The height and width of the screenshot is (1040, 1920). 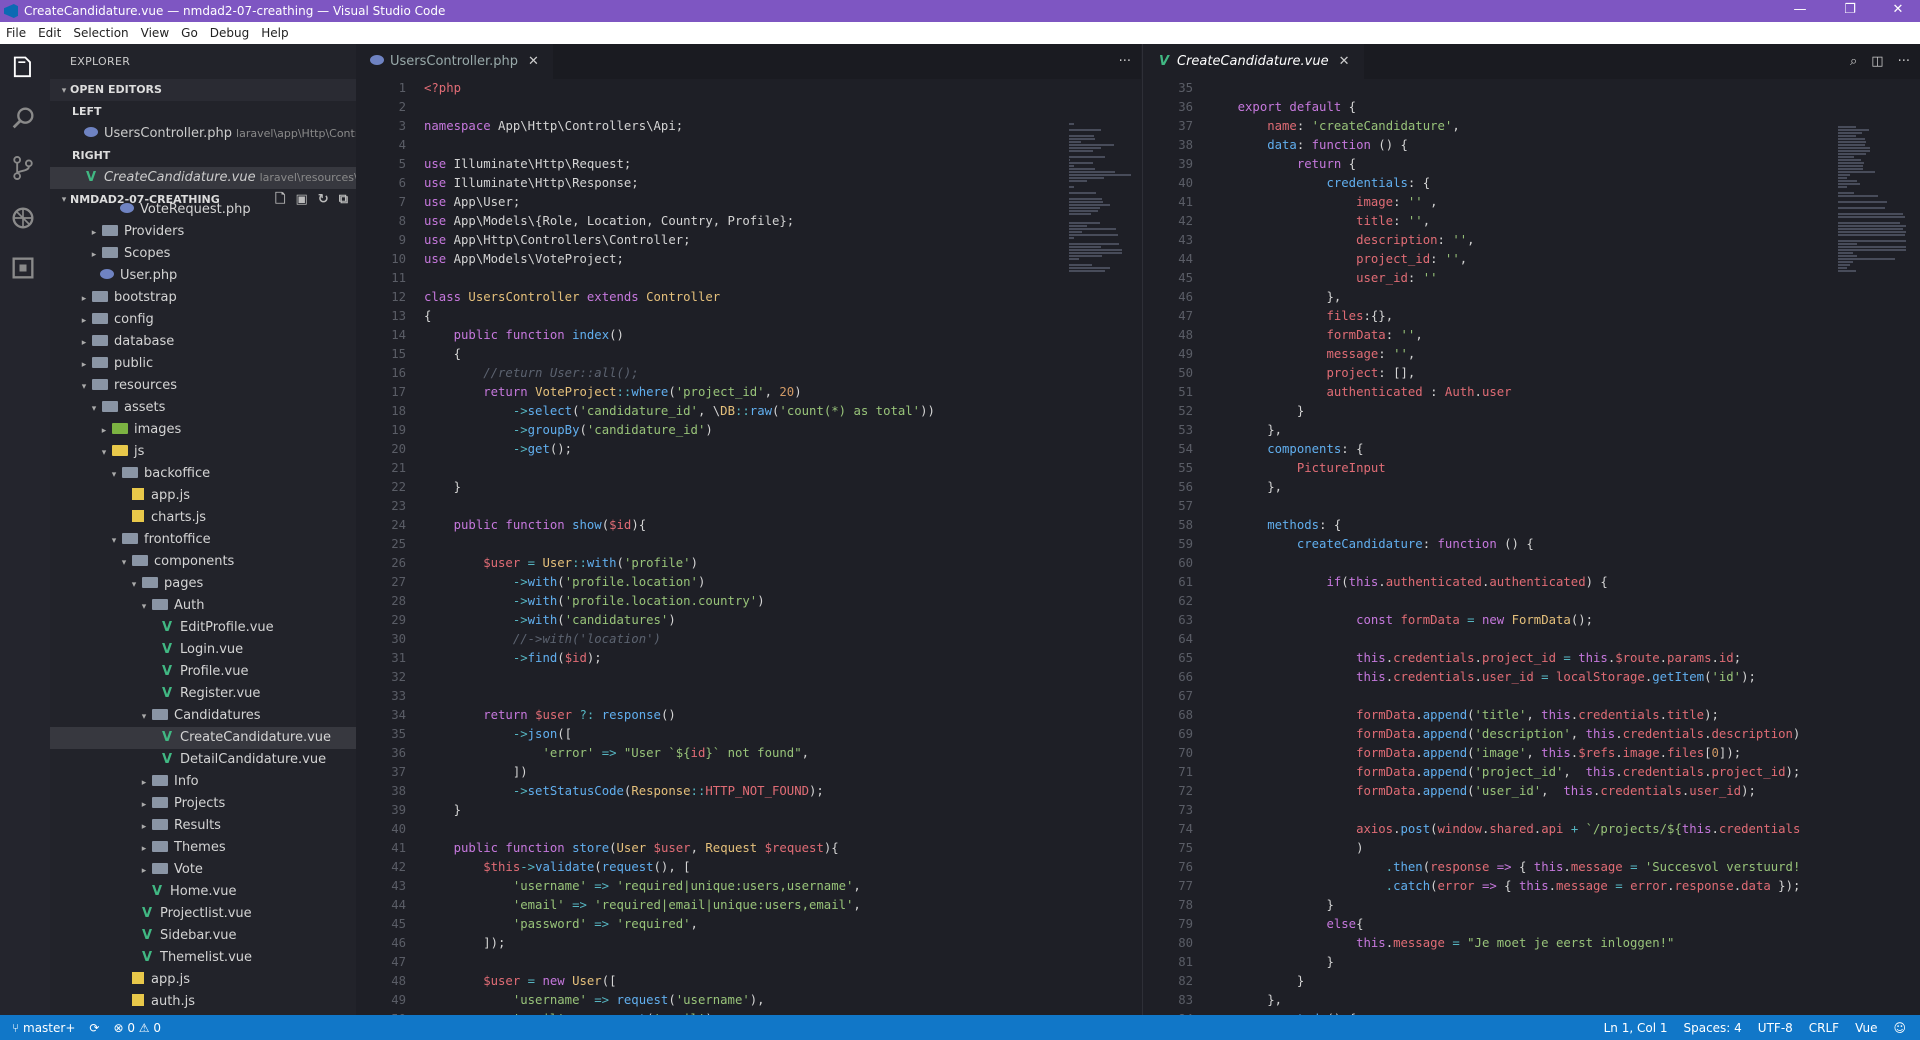 What do you see at coordinates (203, 936) in the screenshot?
I see `tree-item: V Sidebar.vue` at bounding box center [203, 936].